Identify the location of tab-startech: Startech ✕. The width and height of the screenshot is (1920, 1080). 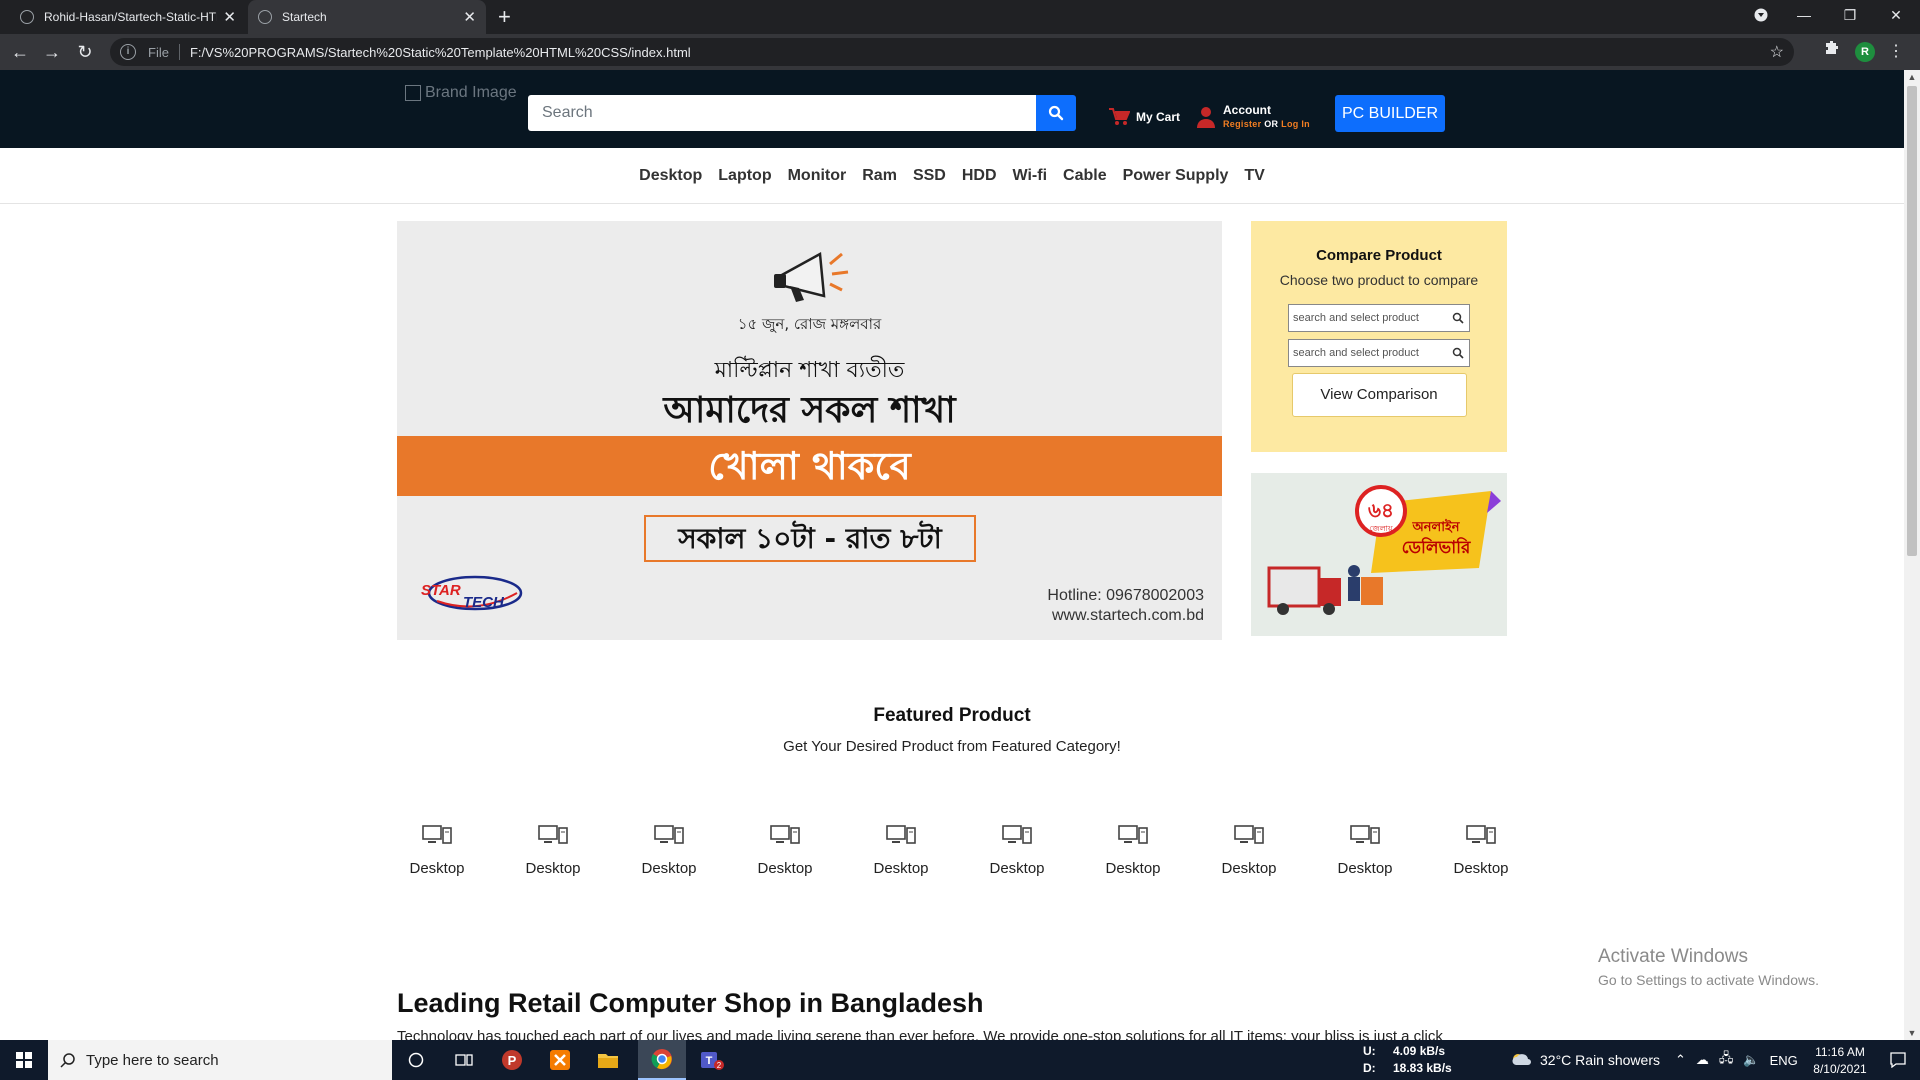
(367, 17).